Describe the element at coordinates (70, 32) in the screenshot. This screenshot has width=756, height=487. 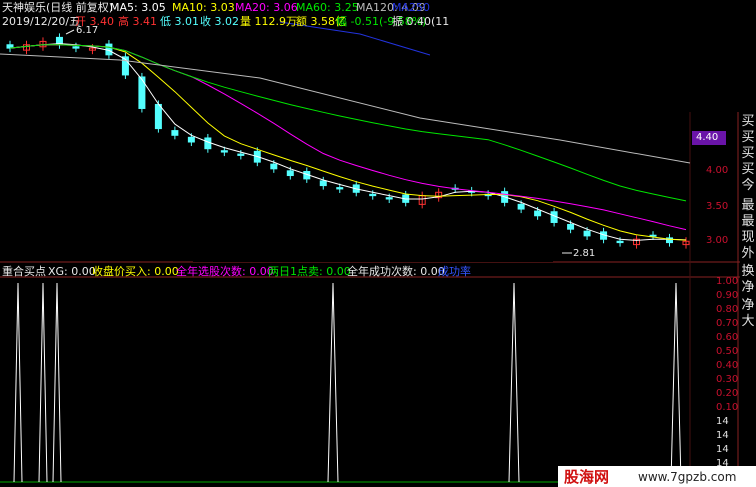
I see `high-marker-arrow` at that location.